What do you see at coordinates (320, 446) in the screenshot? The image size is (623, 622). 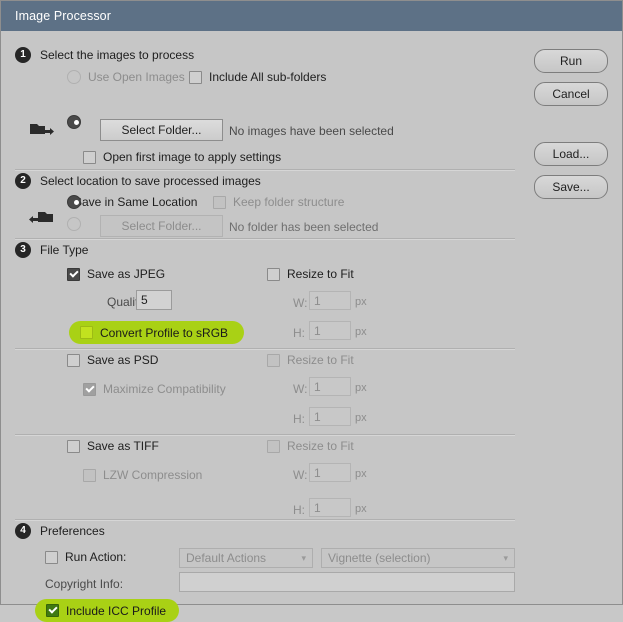 I see `resize-to-fit-tiff-label: Resize to Fit` at bounding box center [320, 446].